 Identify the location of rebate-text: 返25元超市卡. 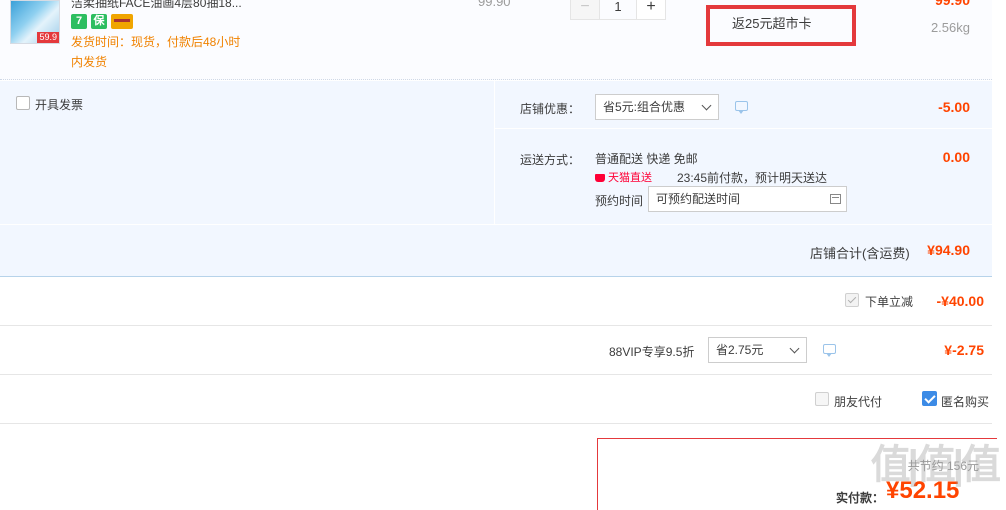
(772, 23).